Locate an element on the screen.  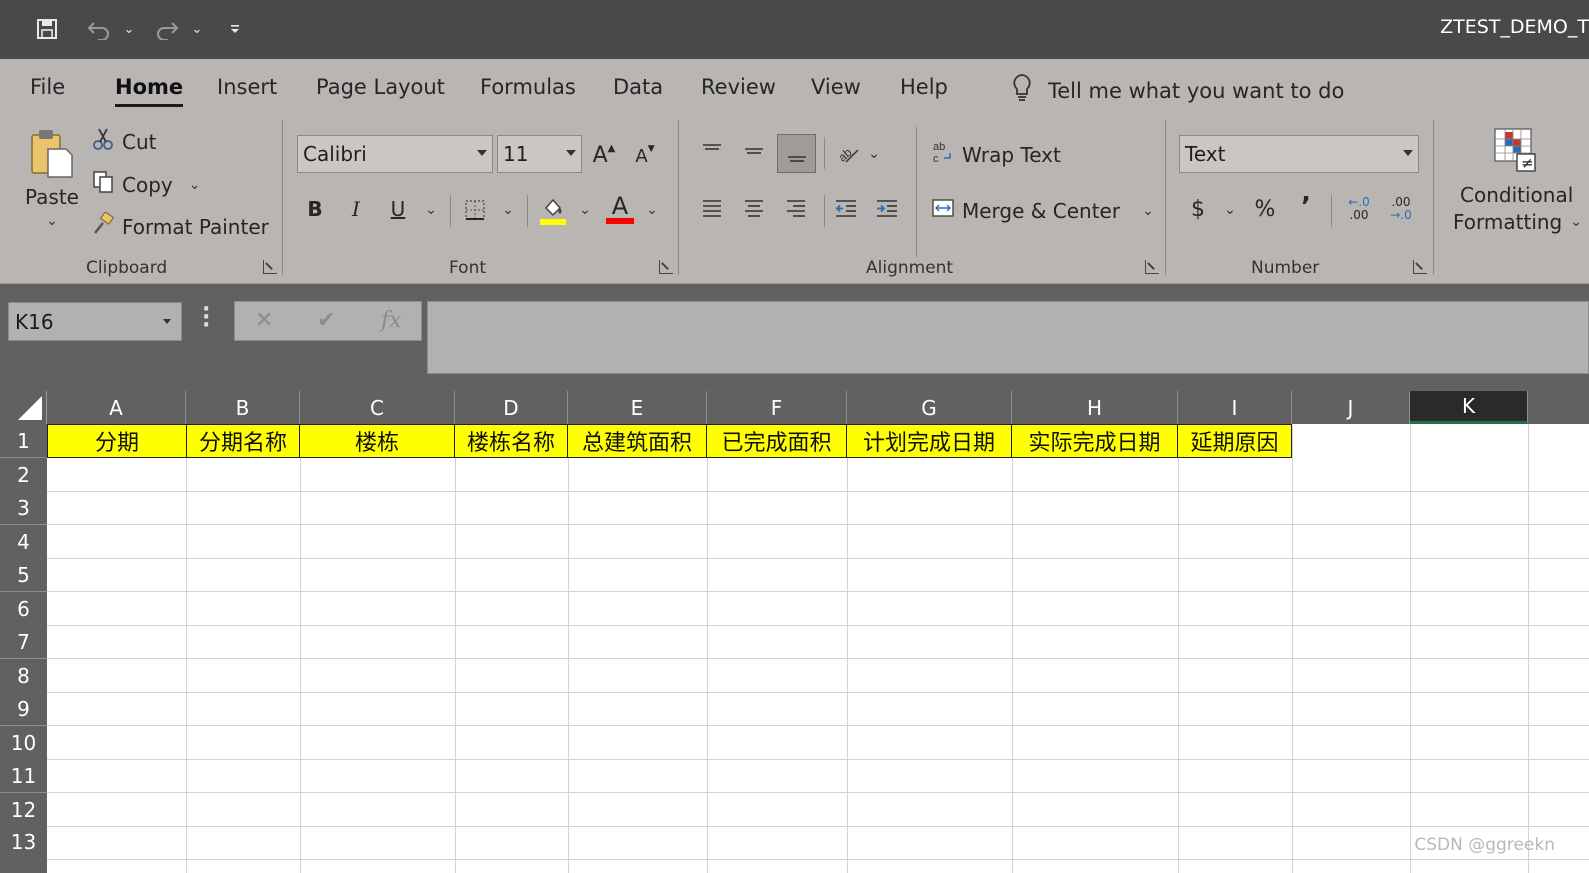
decrease-font-size-button: A ▼ is located at coordinates (645, 156).